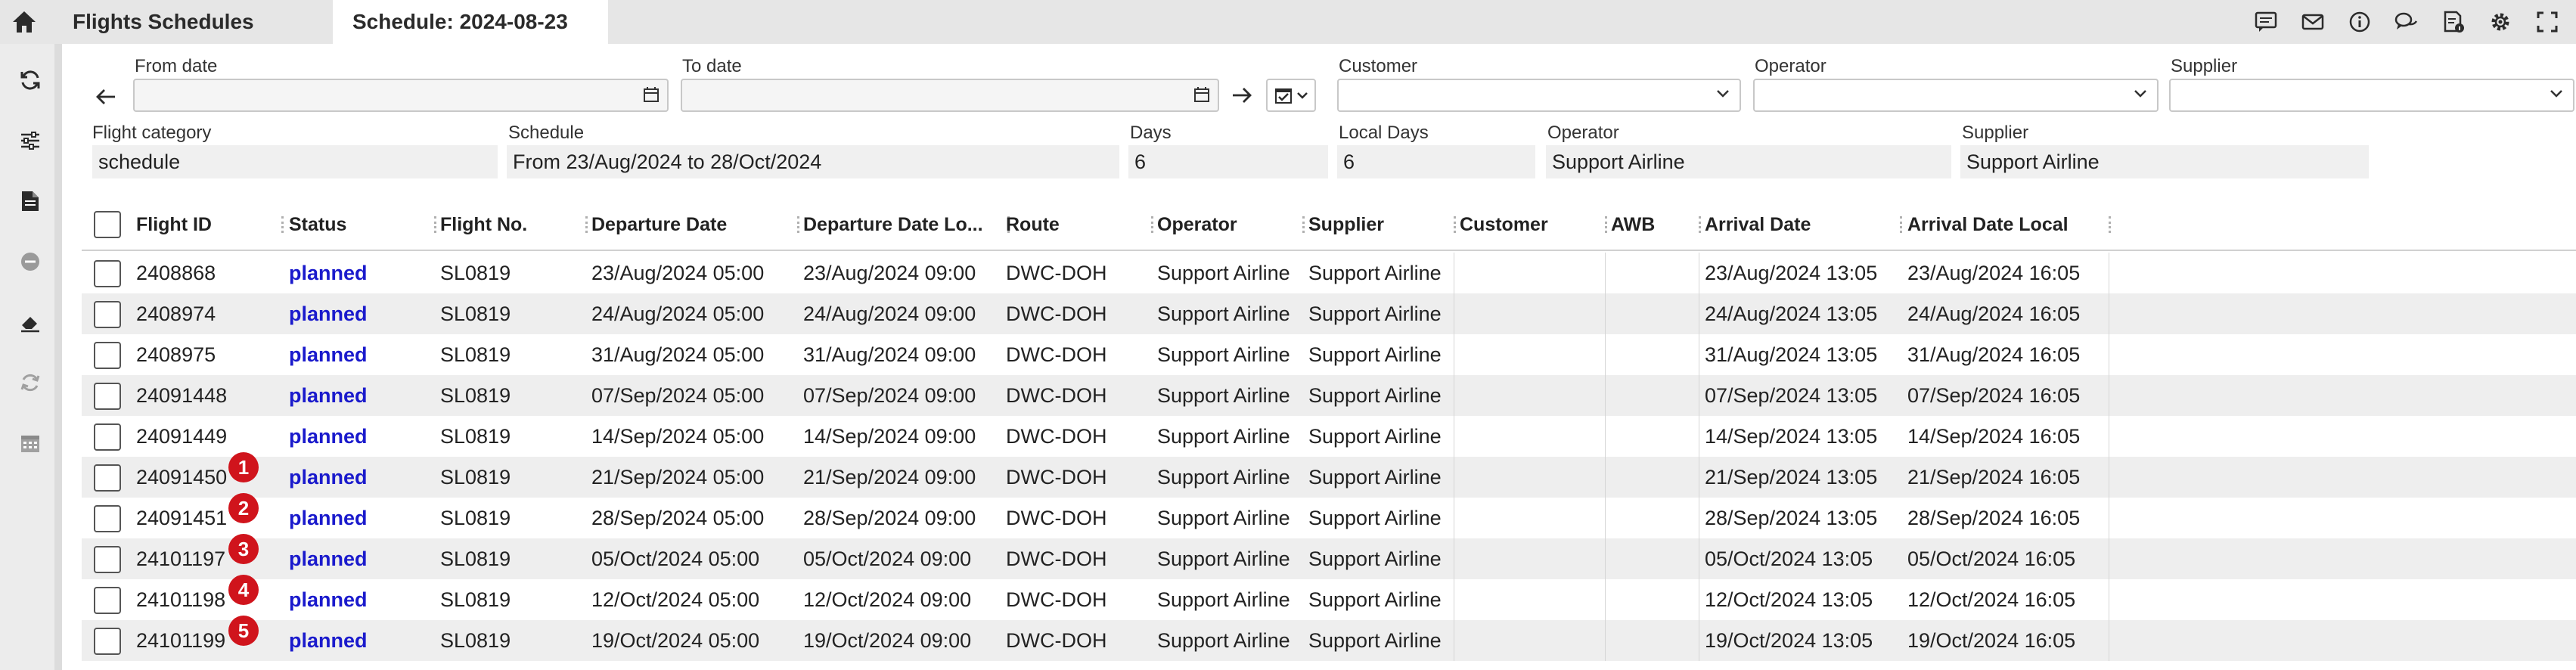 The image size is (2576, 670). What do you see at coordinates (950, 95) in the screenshot?
I see `to-date-field` at bounding box center [950, 95].